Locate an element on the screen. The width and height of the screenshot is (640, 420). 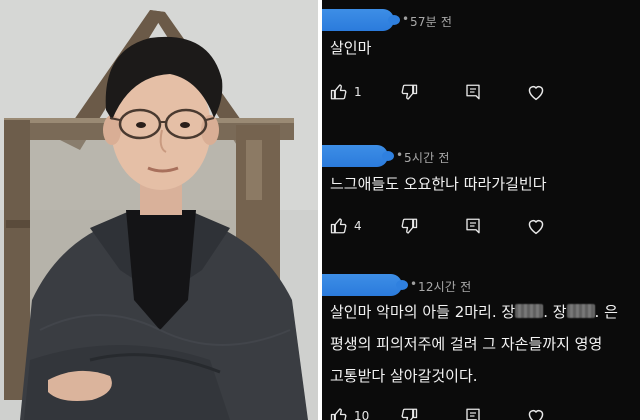
comment-text-fragment: . 장 is located at coordinates (555, 312).